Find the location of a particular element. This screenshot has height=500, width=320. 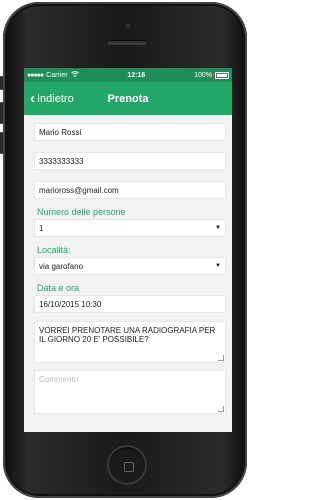

front-camera is located at coordinates (128, 26).